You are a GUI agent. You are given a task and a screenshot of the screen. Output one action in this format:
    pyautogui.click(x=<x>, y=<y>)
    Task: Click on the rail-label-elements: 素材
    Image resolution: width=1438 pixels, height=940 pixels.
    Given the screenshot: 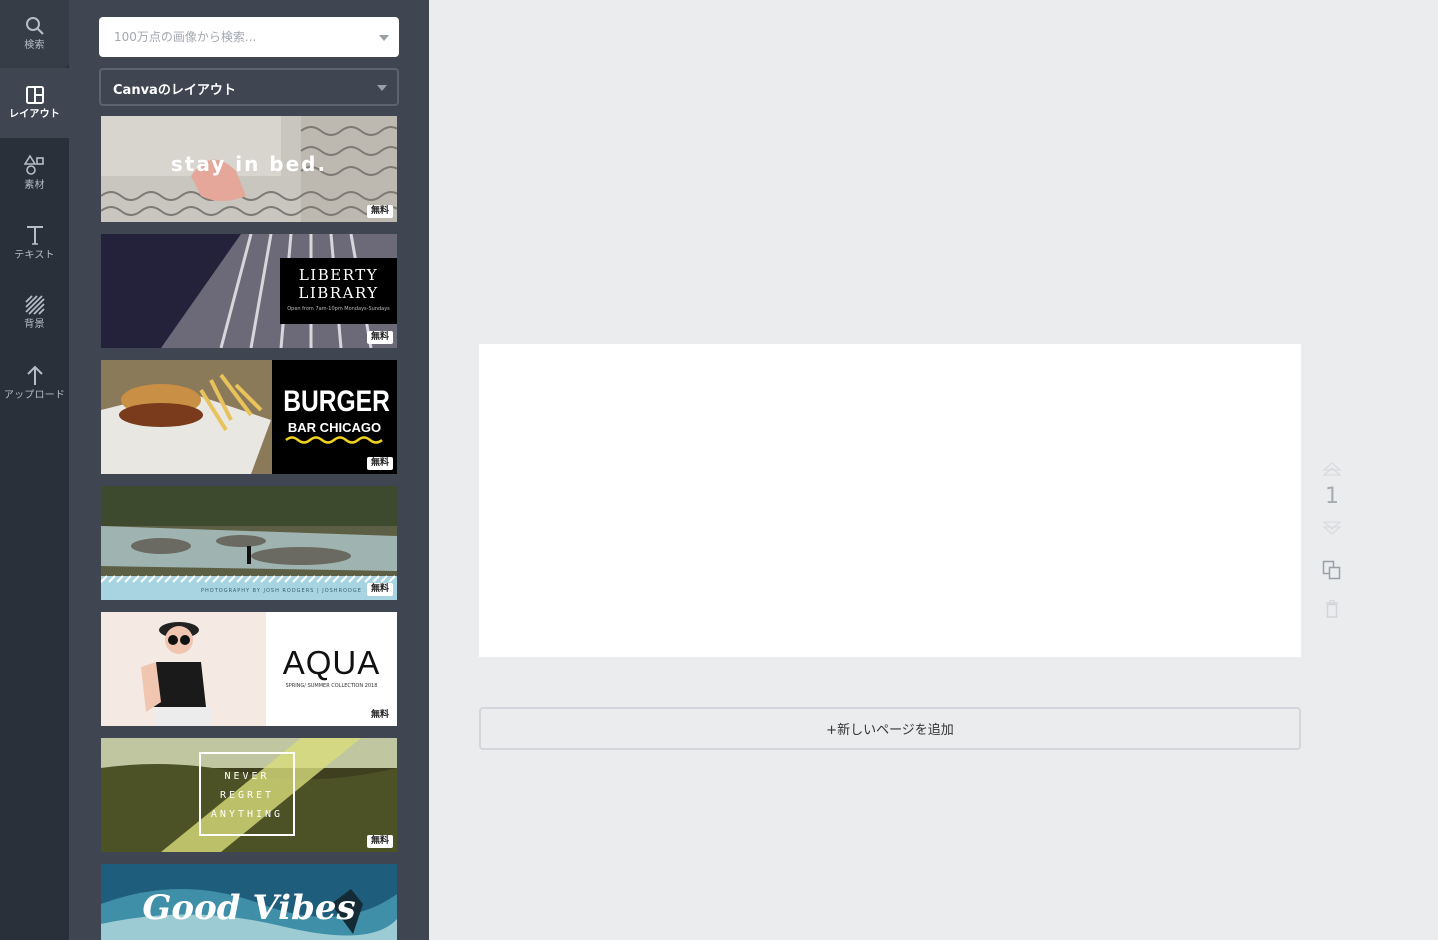 What is the action you would take?
    pyautogui.click(x=34, y=185)
    